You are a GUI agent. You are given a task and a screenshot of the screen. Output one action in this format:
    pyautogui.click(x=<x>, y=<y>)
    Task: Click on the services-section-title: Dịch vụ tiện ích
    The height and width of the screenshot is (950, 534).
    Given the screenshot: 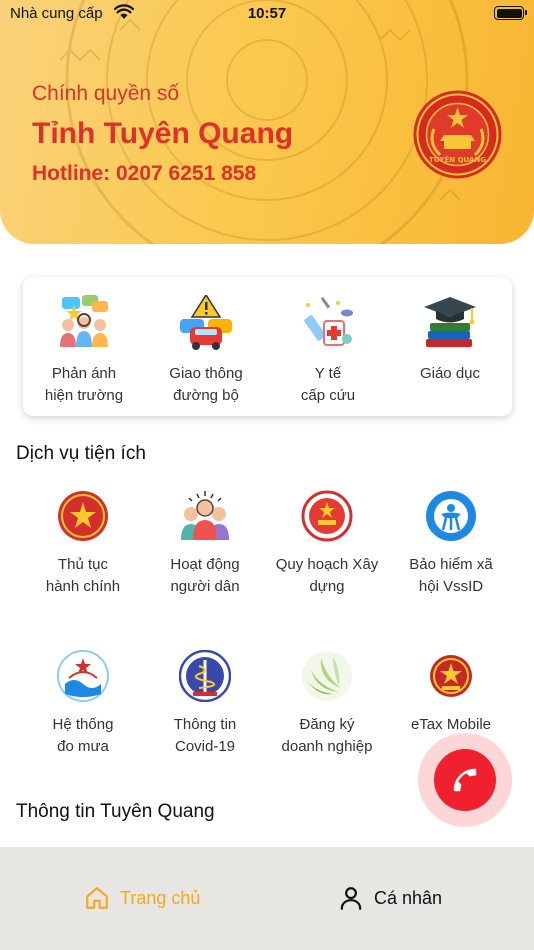 What is the action you would take?
    pyautogui.click(x=81, y=453)
    